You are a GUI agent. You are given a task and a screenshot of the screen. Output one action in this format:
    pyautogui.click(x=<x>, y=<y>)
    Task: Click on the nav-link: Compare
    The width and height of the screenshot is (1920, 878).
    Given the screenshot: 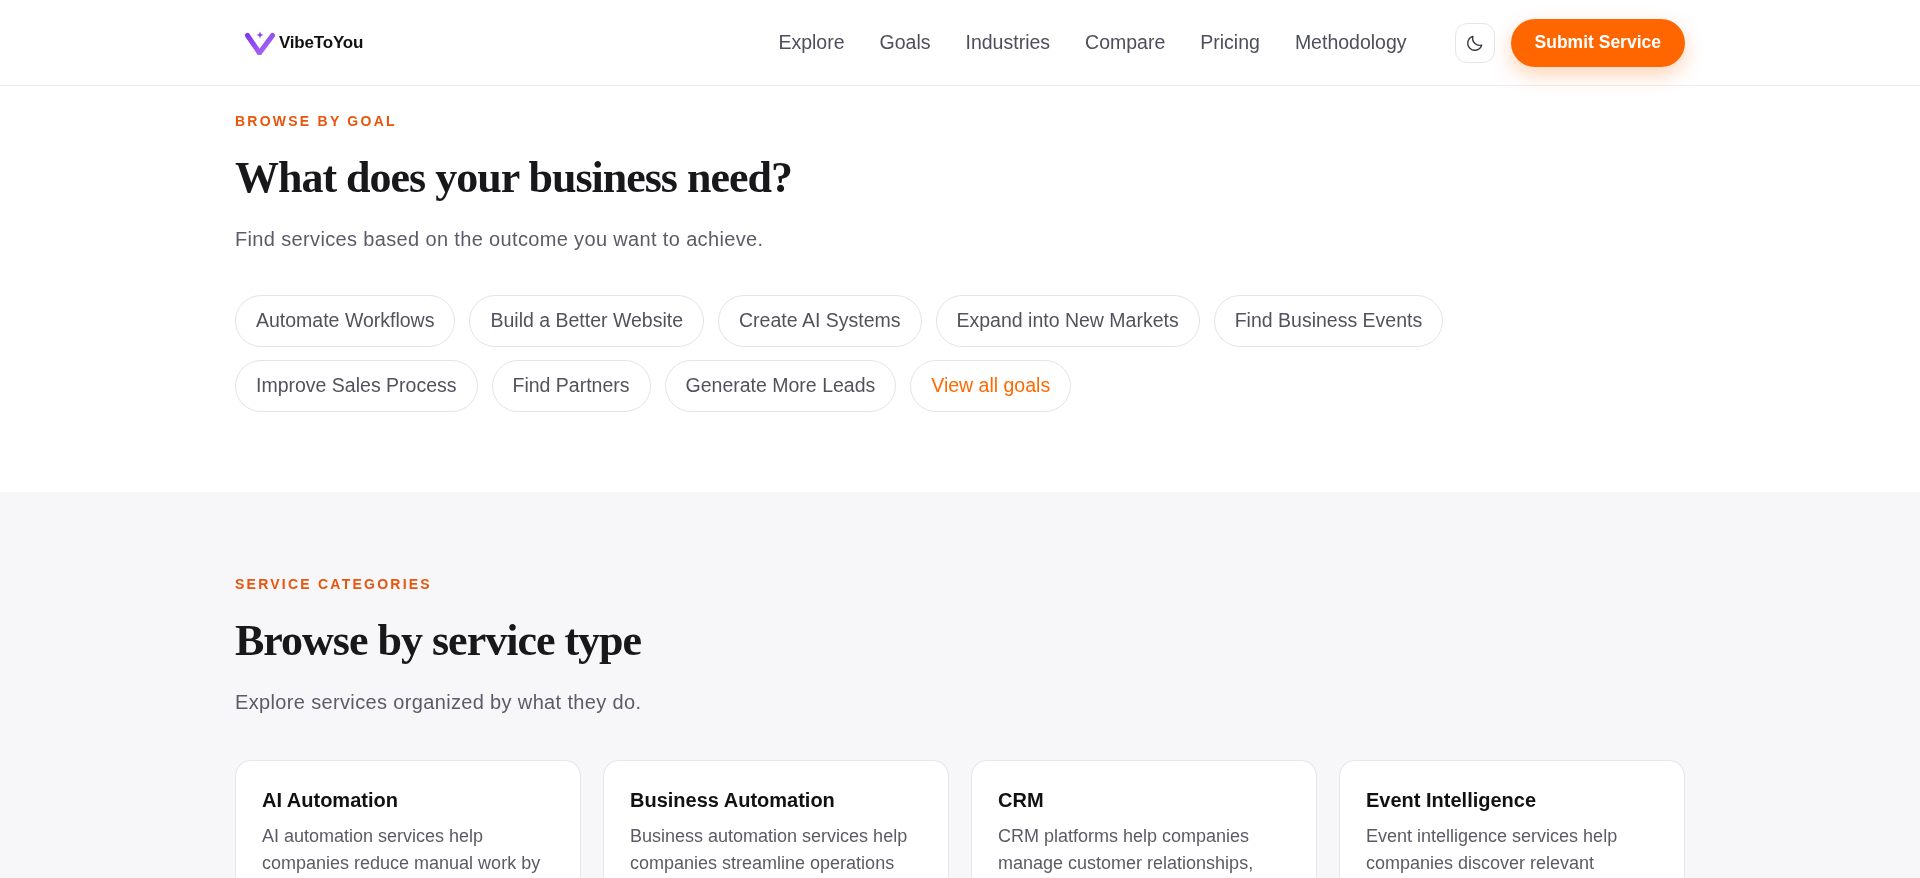 What is the action you would take?
    pyautogui.click(x=1125, y=42)
    